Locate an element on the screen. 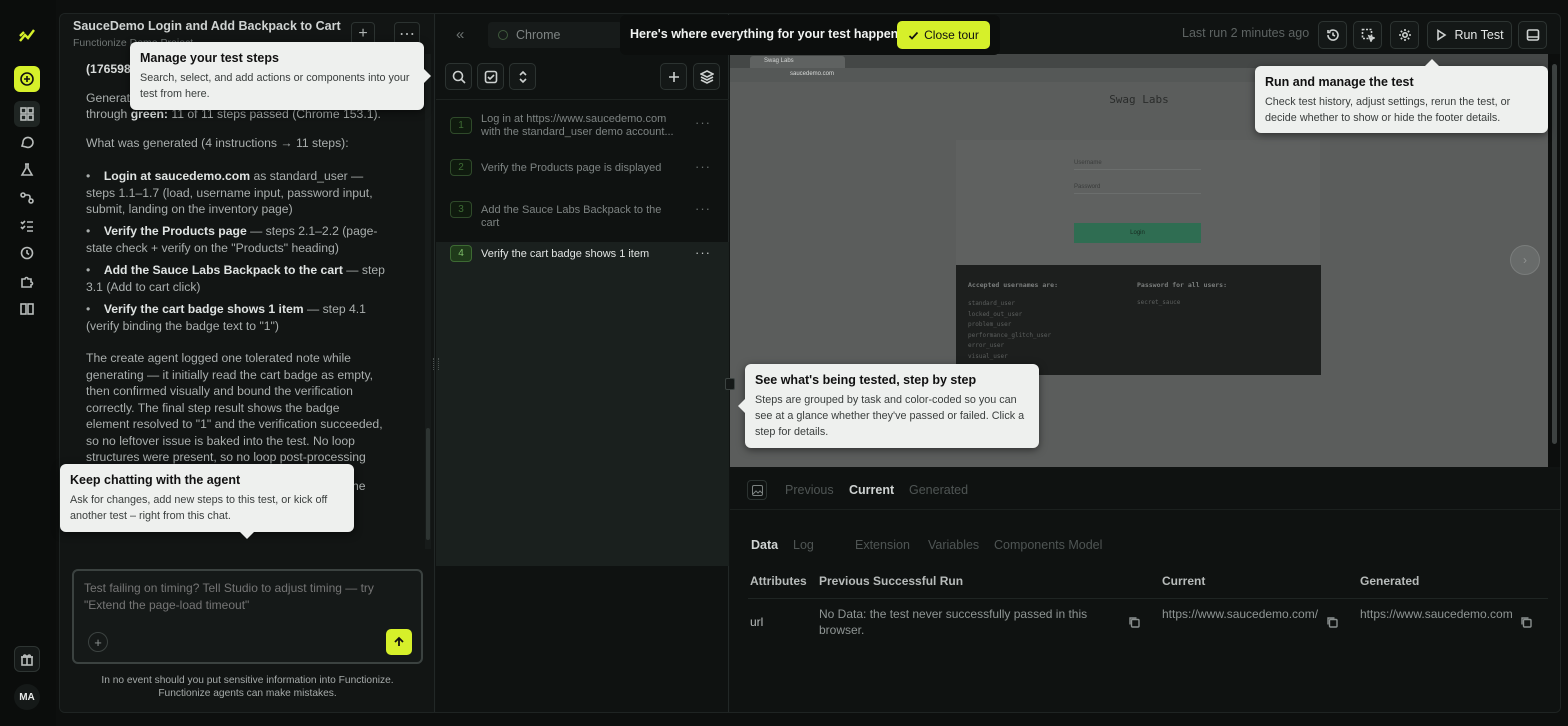 Image resolution: width=1568 pixels, height=726 pixels. login-box: Username Password Login is located at coordinates (1138, 202).